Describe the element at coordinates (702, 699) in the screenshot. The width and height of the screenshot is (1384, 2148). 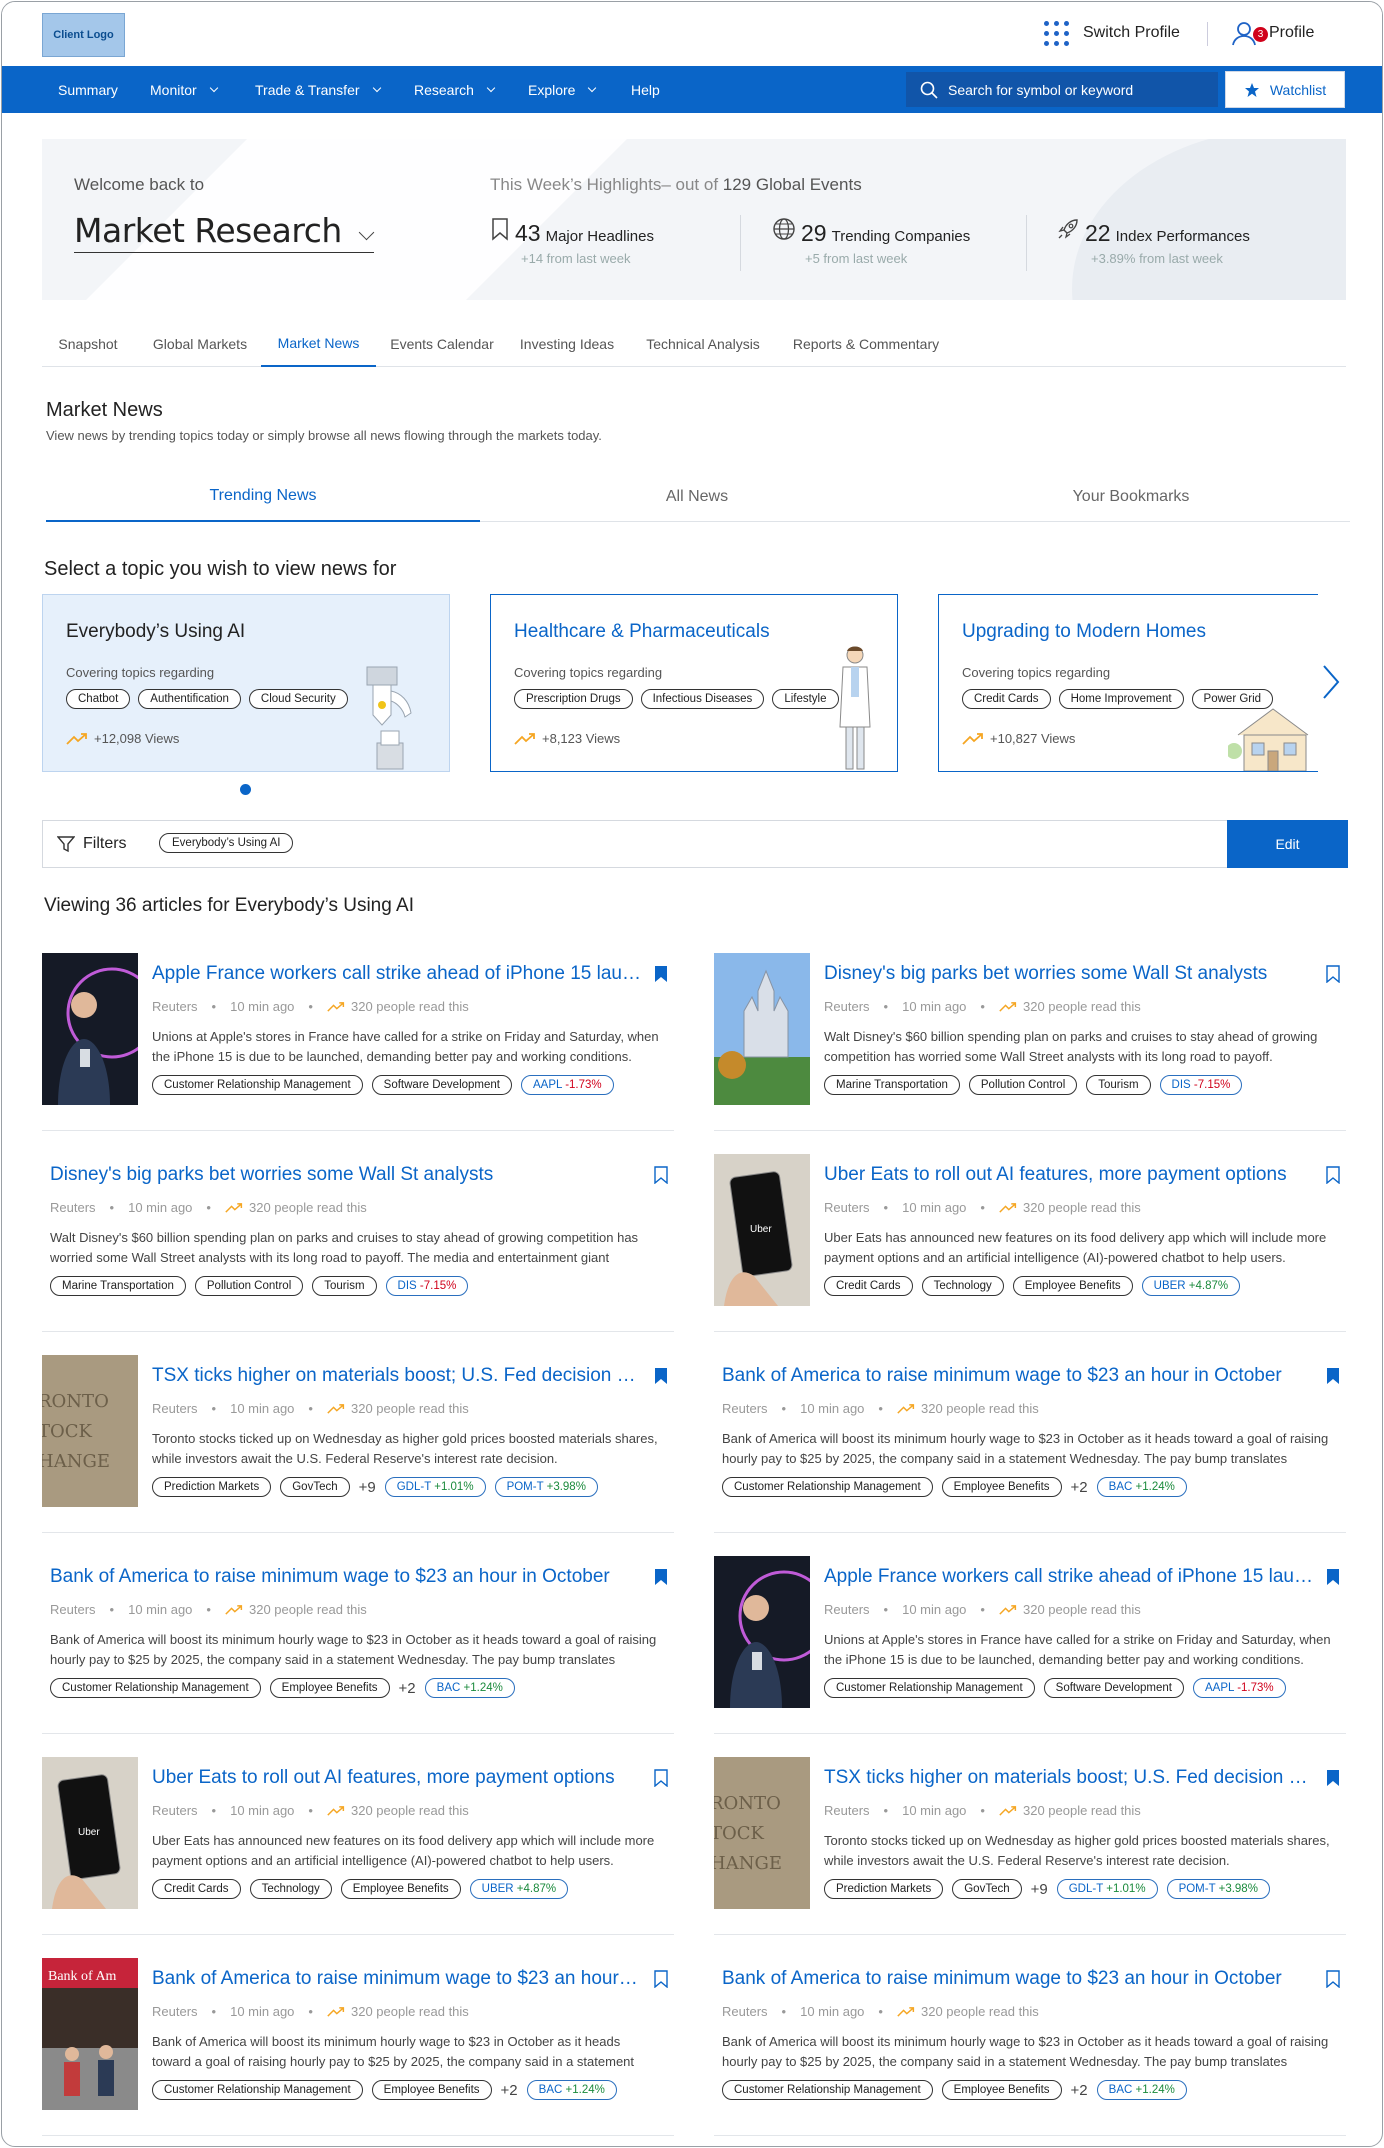
I see `topic-chip: Infectious Diseases` at that location.